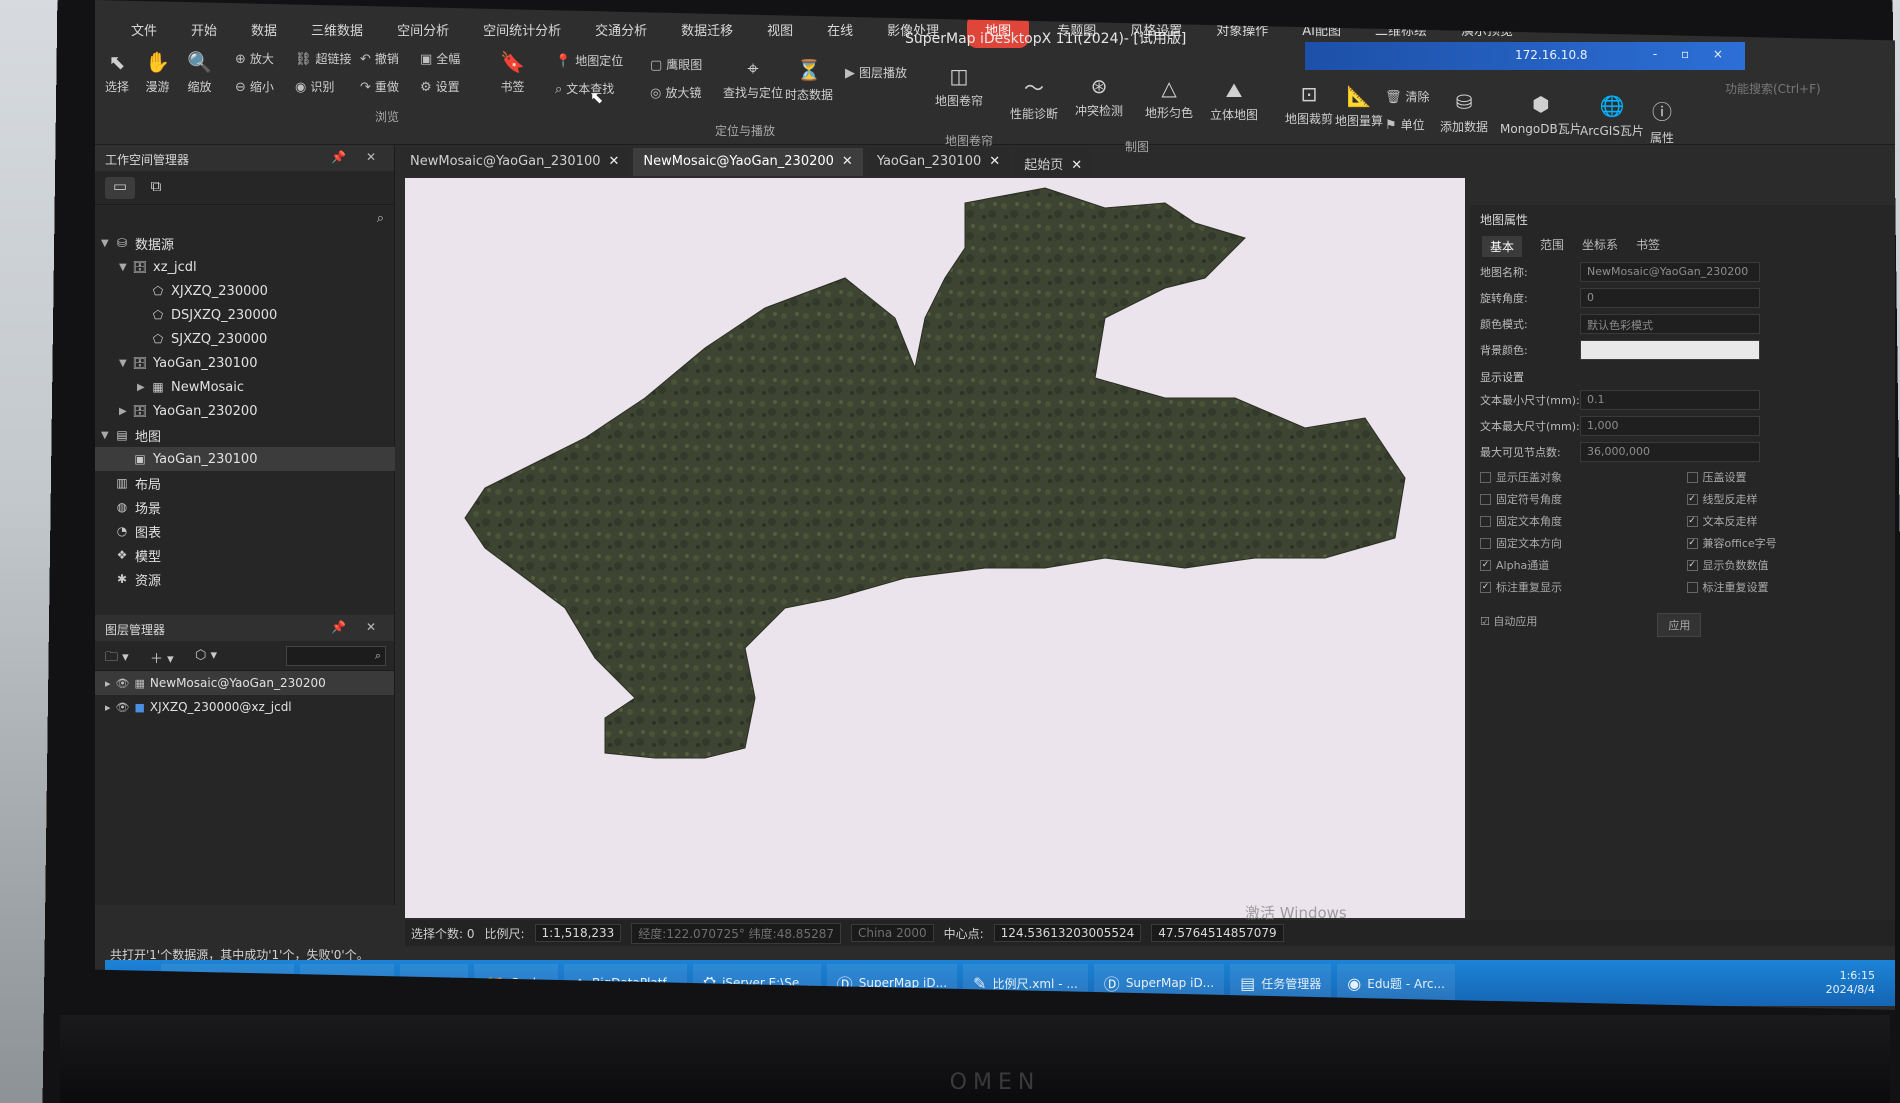 This screenshot has width=1900, height=1103. Describe the element at coordinates (245, 243) in the screenshot. I see `tree-item: ▼ ⛁ 数据源` at that location.